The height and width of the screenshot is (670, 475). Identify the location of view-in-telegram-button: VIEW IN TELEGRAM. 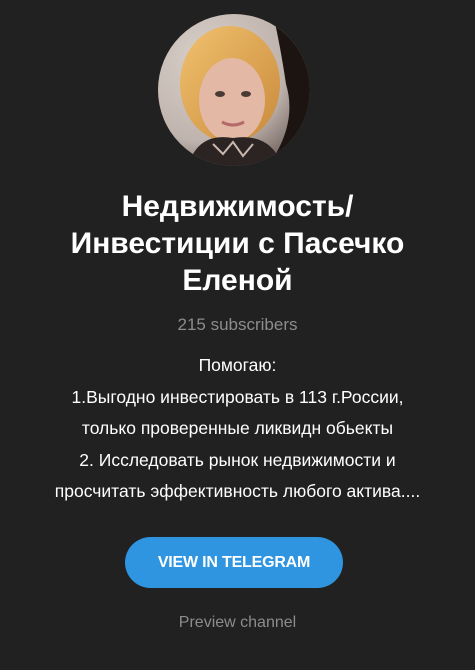
(234, 562).